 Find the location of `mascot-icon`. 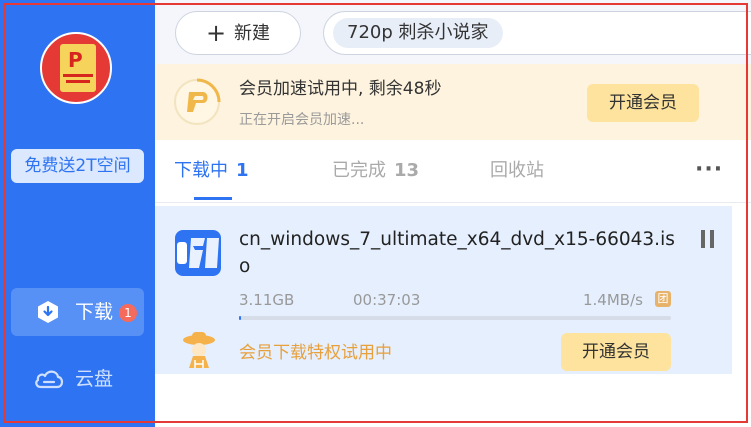

mascot-icon is located at coordinates (199, 350).